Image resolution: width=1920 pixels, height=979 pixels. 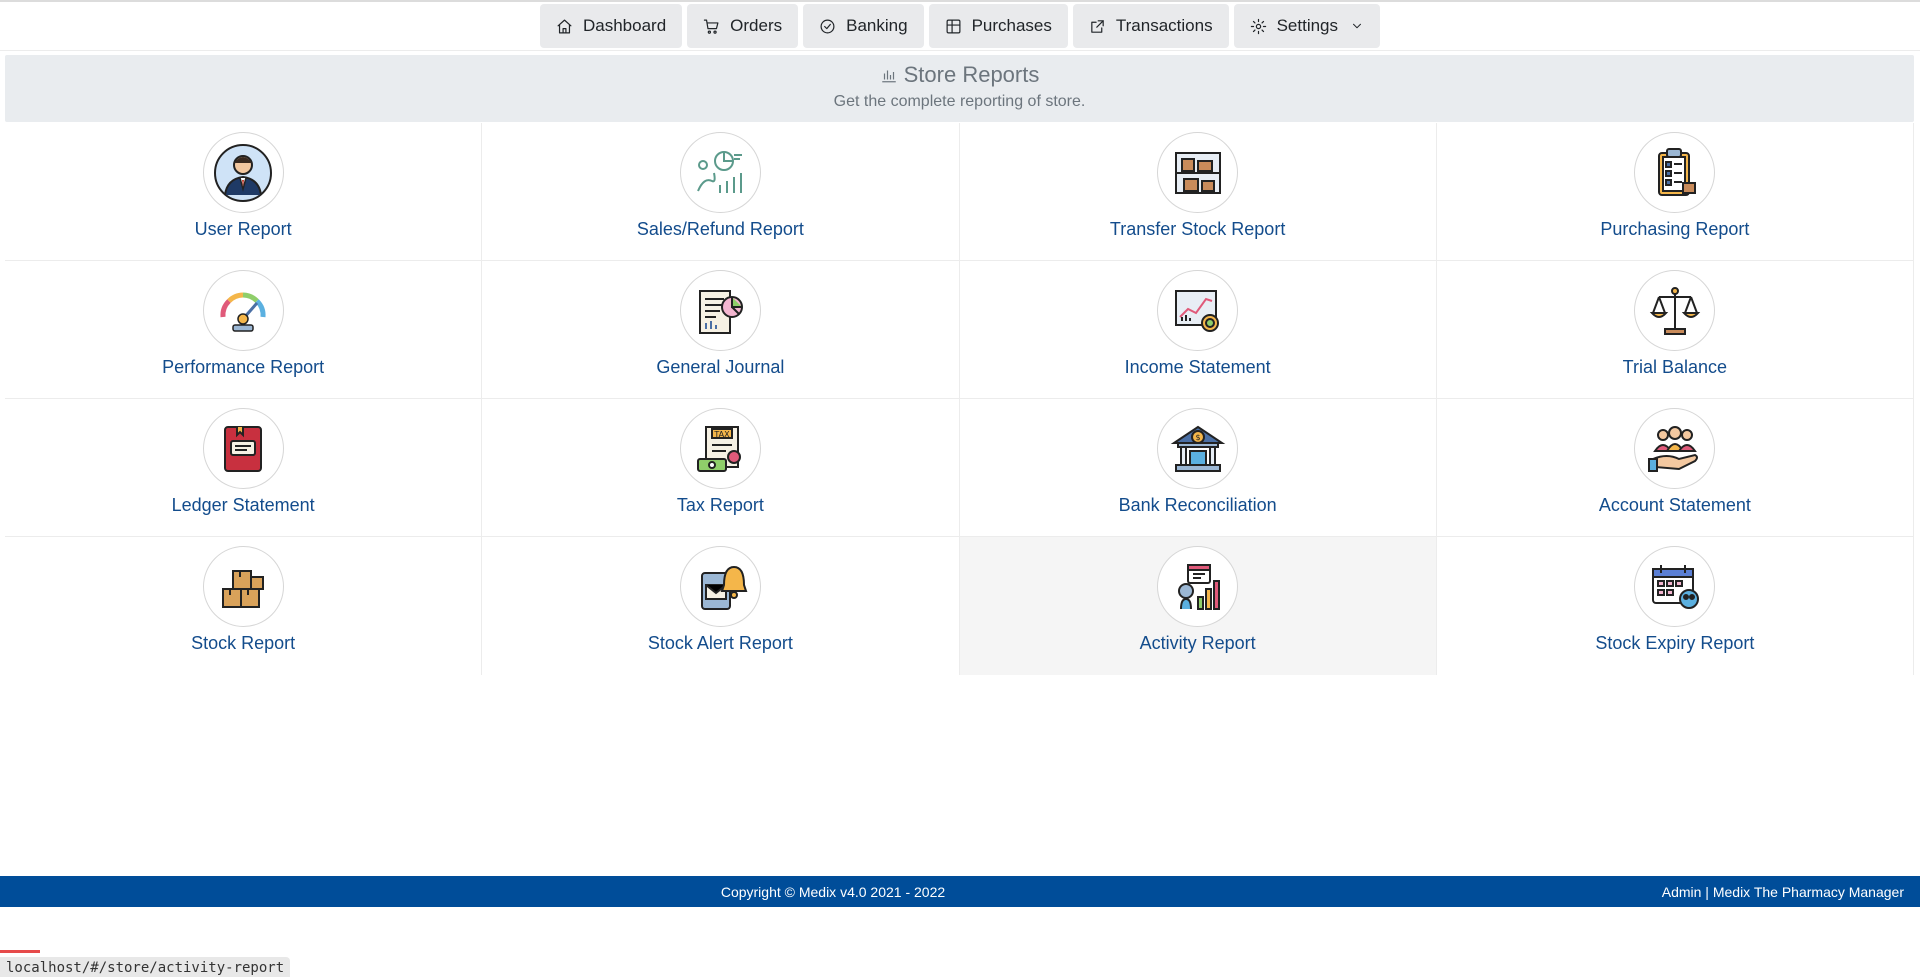 I want to click on ledger-book-icon, so click(x=243, y=448).